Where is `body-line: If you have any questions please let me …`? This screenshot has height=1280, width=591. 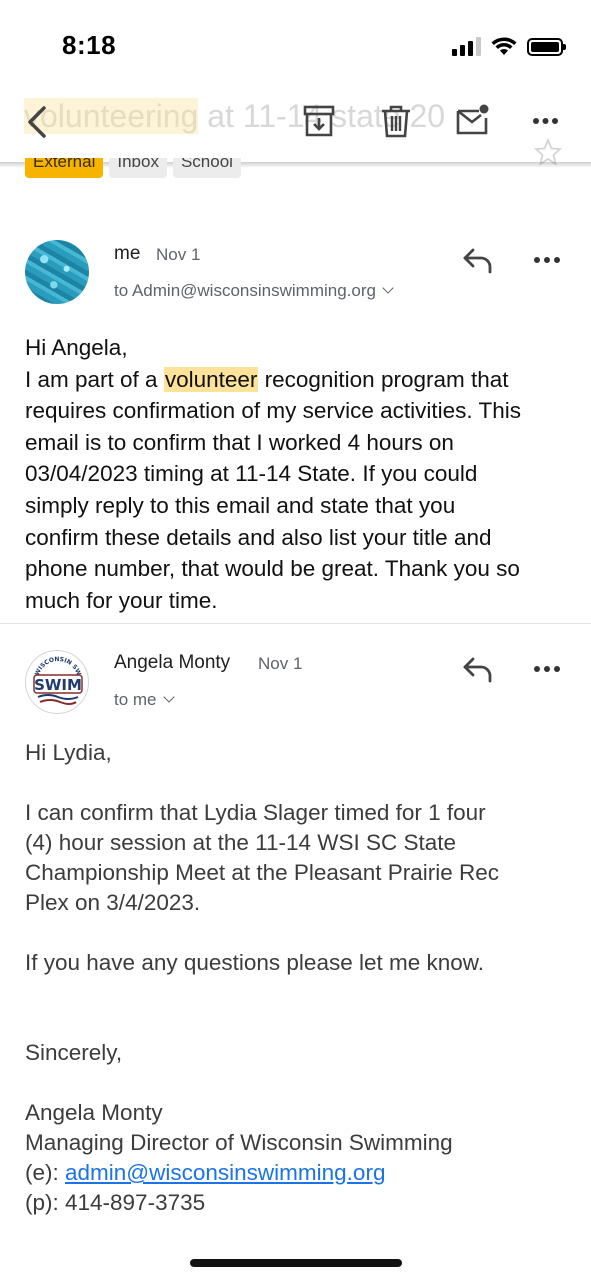 body-line: If you have any questions please let me … is located at coordinates (255, 962).